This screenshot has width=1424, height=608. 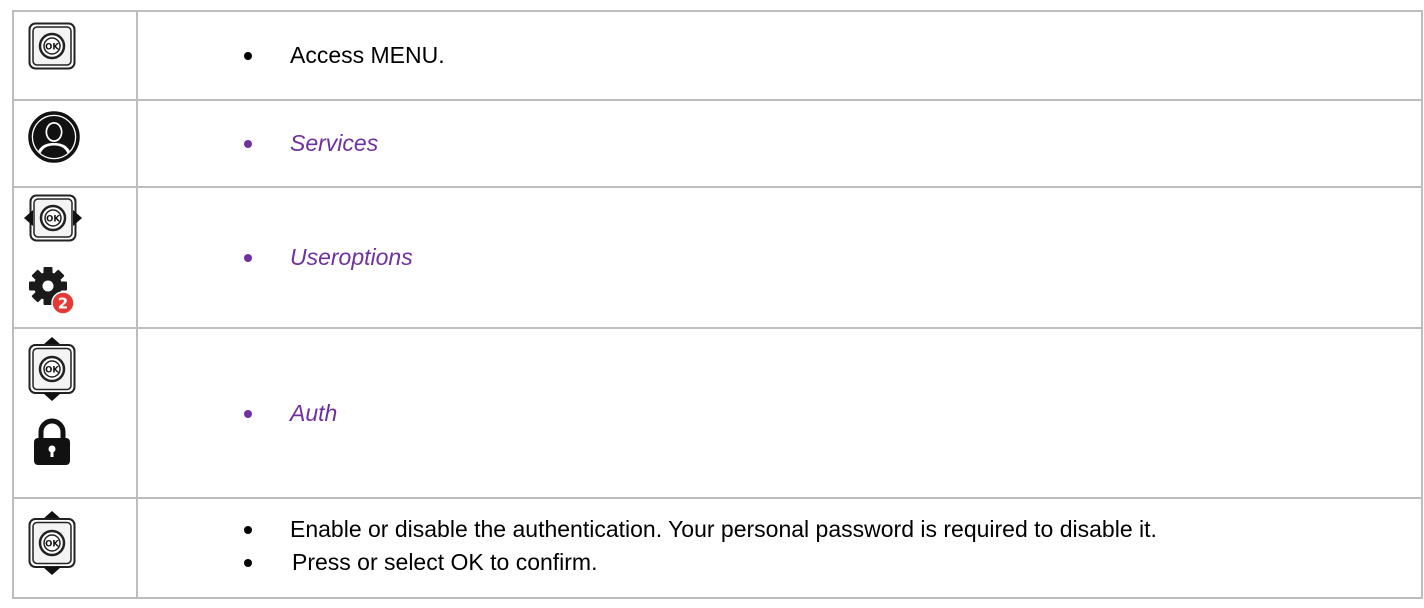 What do you see at coordinates (821, 562) in the screenshot?
I see `step-text: Press or select OK to confirm.` at bounding box center [821, 562].